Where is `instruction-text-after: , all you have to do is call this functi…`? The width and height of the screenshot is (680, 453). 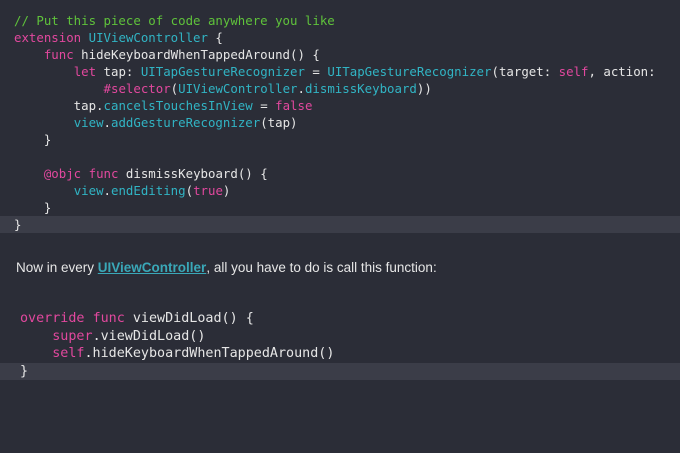
instruction-text-after: , all you have to do is call this functi… is located at coordinates (321, 267).